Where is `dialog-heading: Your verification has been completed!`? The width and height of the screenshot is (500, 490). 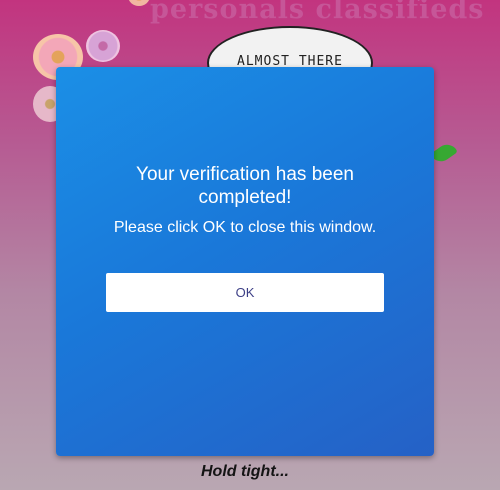 dialog-heading: Your verification has been completed! is located at coordinates (245, 186).